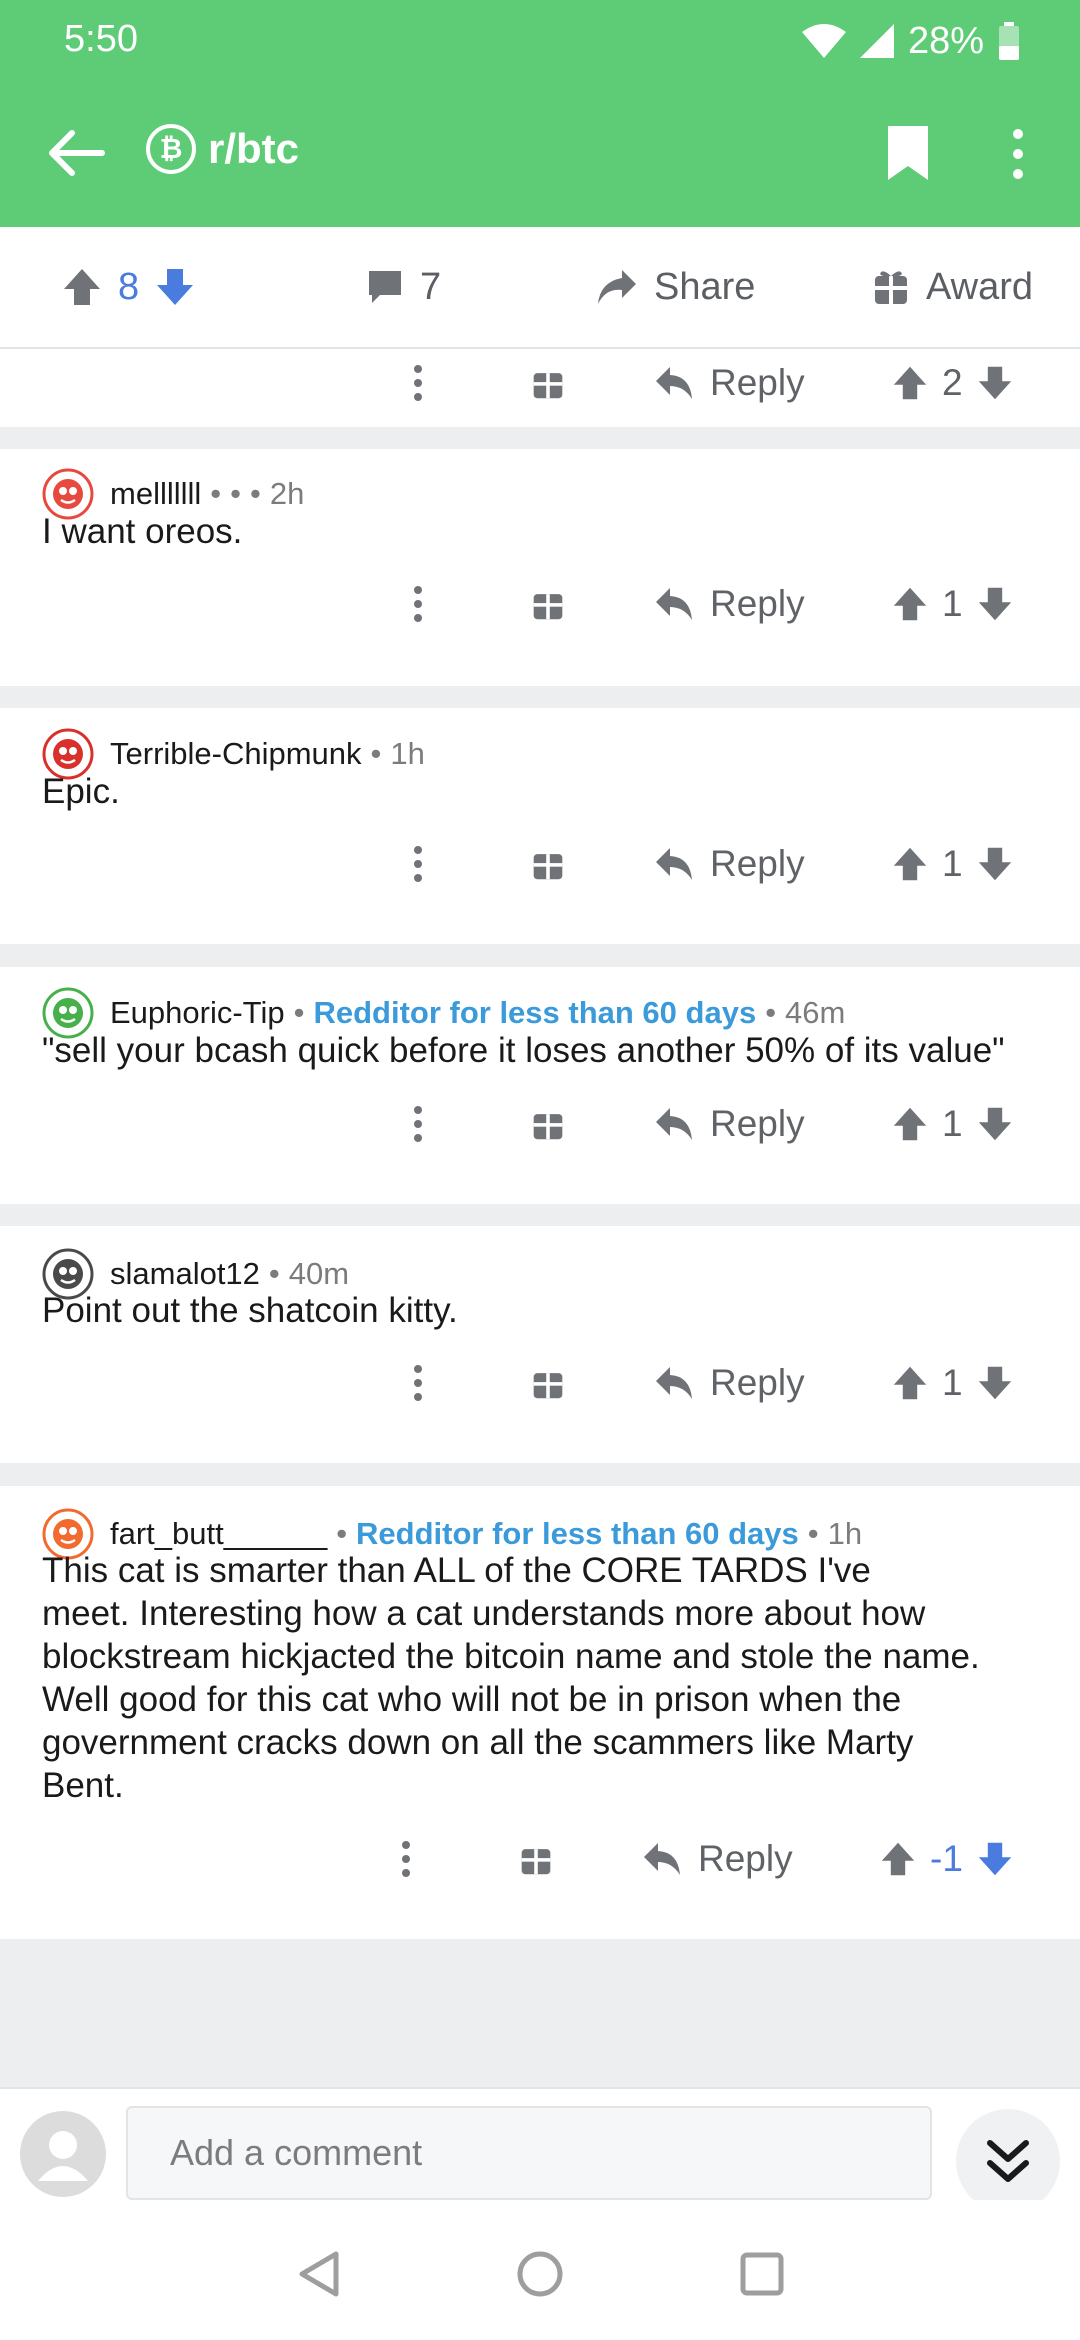 Image resolution: width=1080 pixels, height=2340 pixels. What do you see at coordinates (236, 754) in the screenshot?
I see `comment-username: Terrible-Chipmunk` at bounding box center [236, 754].